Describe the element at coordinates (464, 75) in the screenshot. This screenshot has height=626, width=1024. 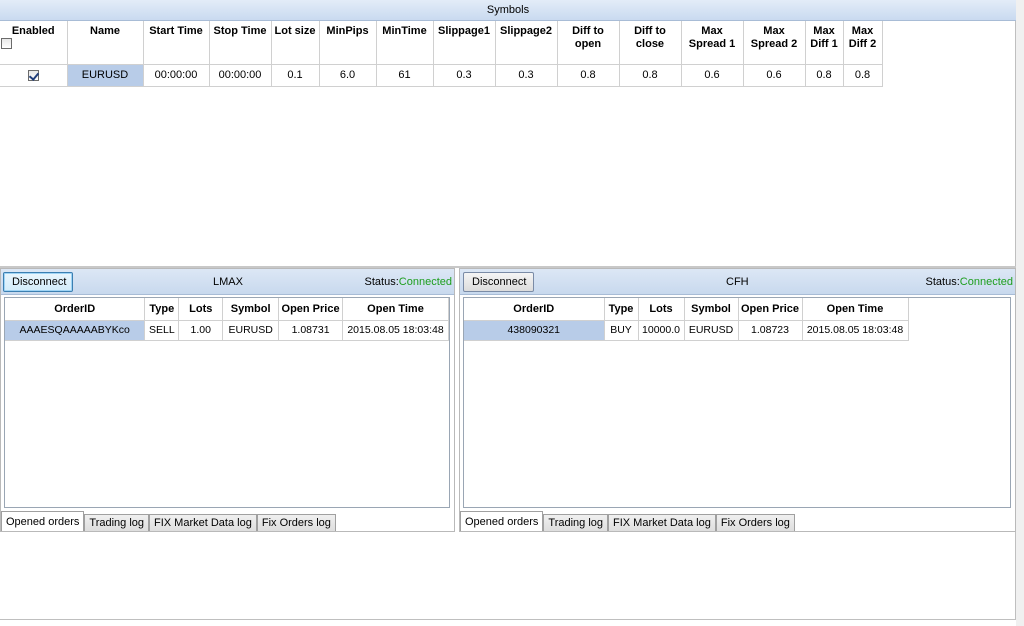
I see `slippage1-cell: 0.3` at that location.